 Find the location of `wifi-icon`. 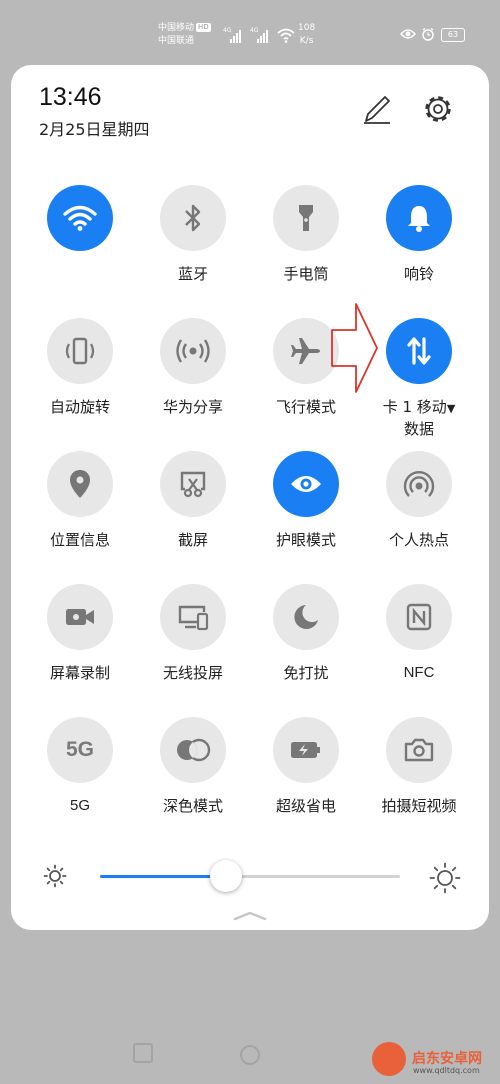

wifi-icon is located at coordinates (80, 218).